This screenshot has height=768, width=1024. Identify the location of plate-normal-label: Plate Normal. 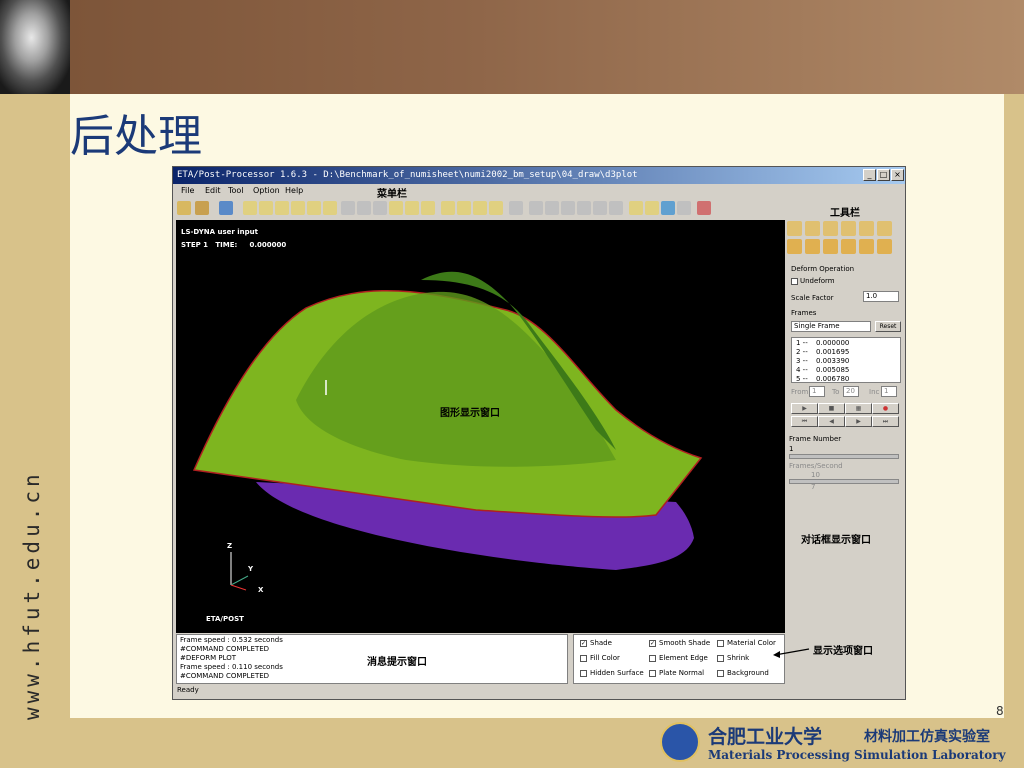
(682, 673).